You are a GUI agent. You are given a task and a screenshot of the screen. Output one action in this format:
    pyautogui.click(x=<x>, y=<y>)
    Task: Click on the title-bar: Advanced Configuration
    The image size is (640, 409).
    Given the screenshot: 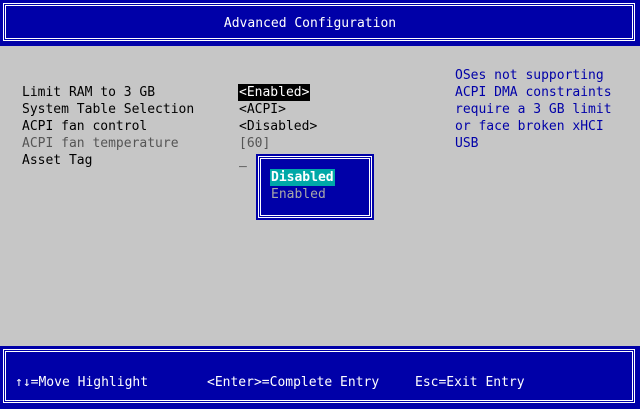 What is the action you would take?
    pyautogui.click(x=320, y=23)
    